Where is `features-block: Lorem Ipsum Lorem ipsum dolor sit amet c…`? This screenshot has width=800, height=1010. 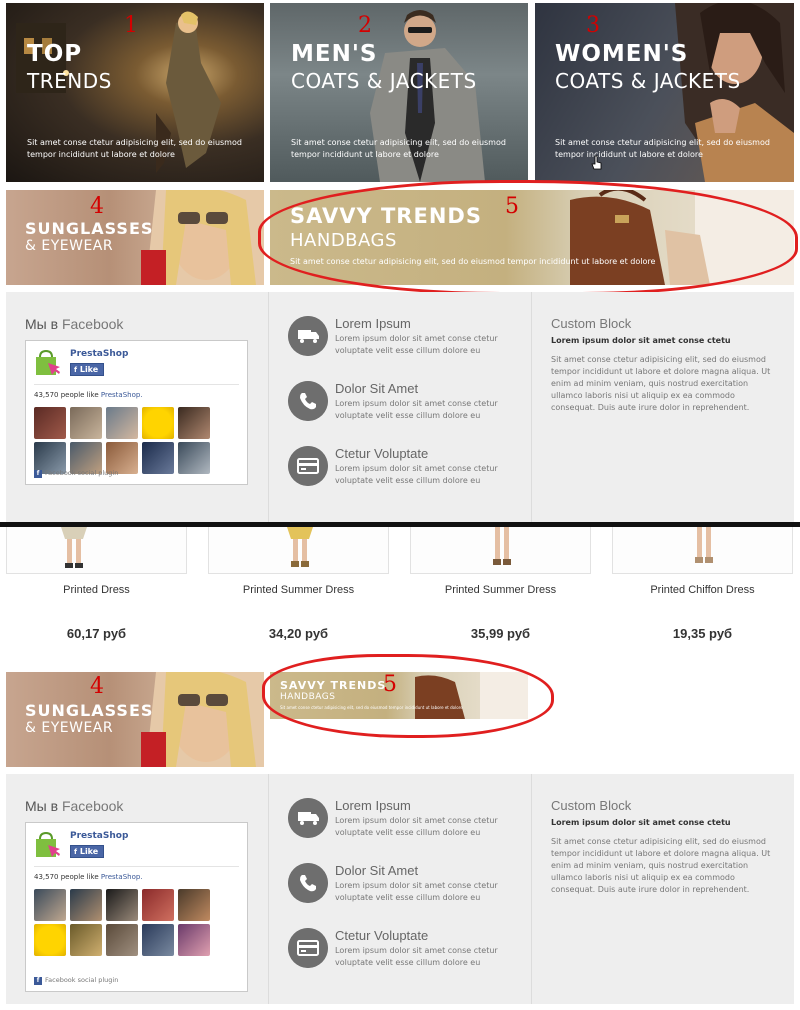 features-block: Lorem Ipsum Lorem ipsum dolor sit amet c… is located at coordinates (400, 407).